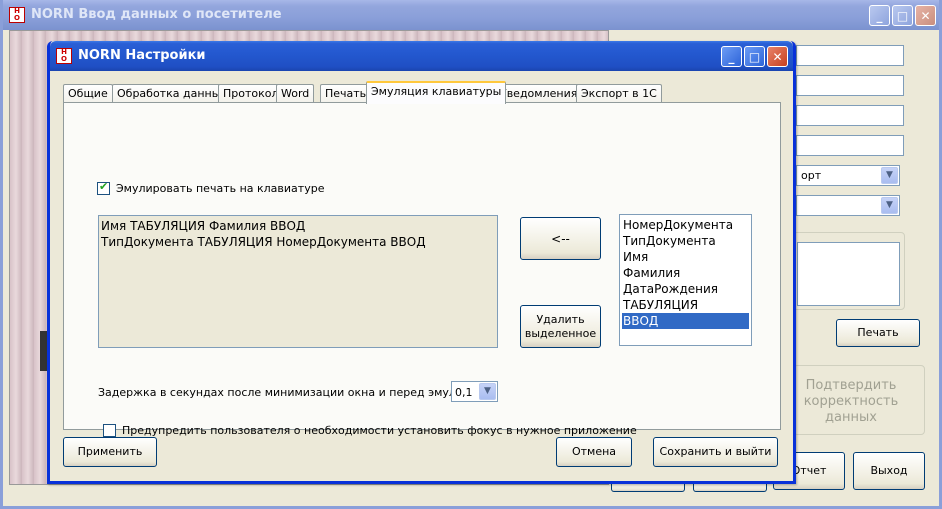  Describe the element at coordinates (539, 93) in the screenshot. I see `tab-notifications: Уведомления` at that location.